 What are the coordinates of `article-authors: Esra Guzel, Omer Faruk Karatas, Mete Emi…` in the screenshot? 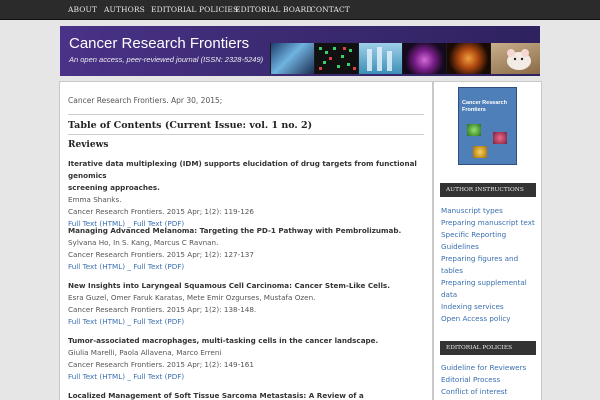 It's located at (192, 297).